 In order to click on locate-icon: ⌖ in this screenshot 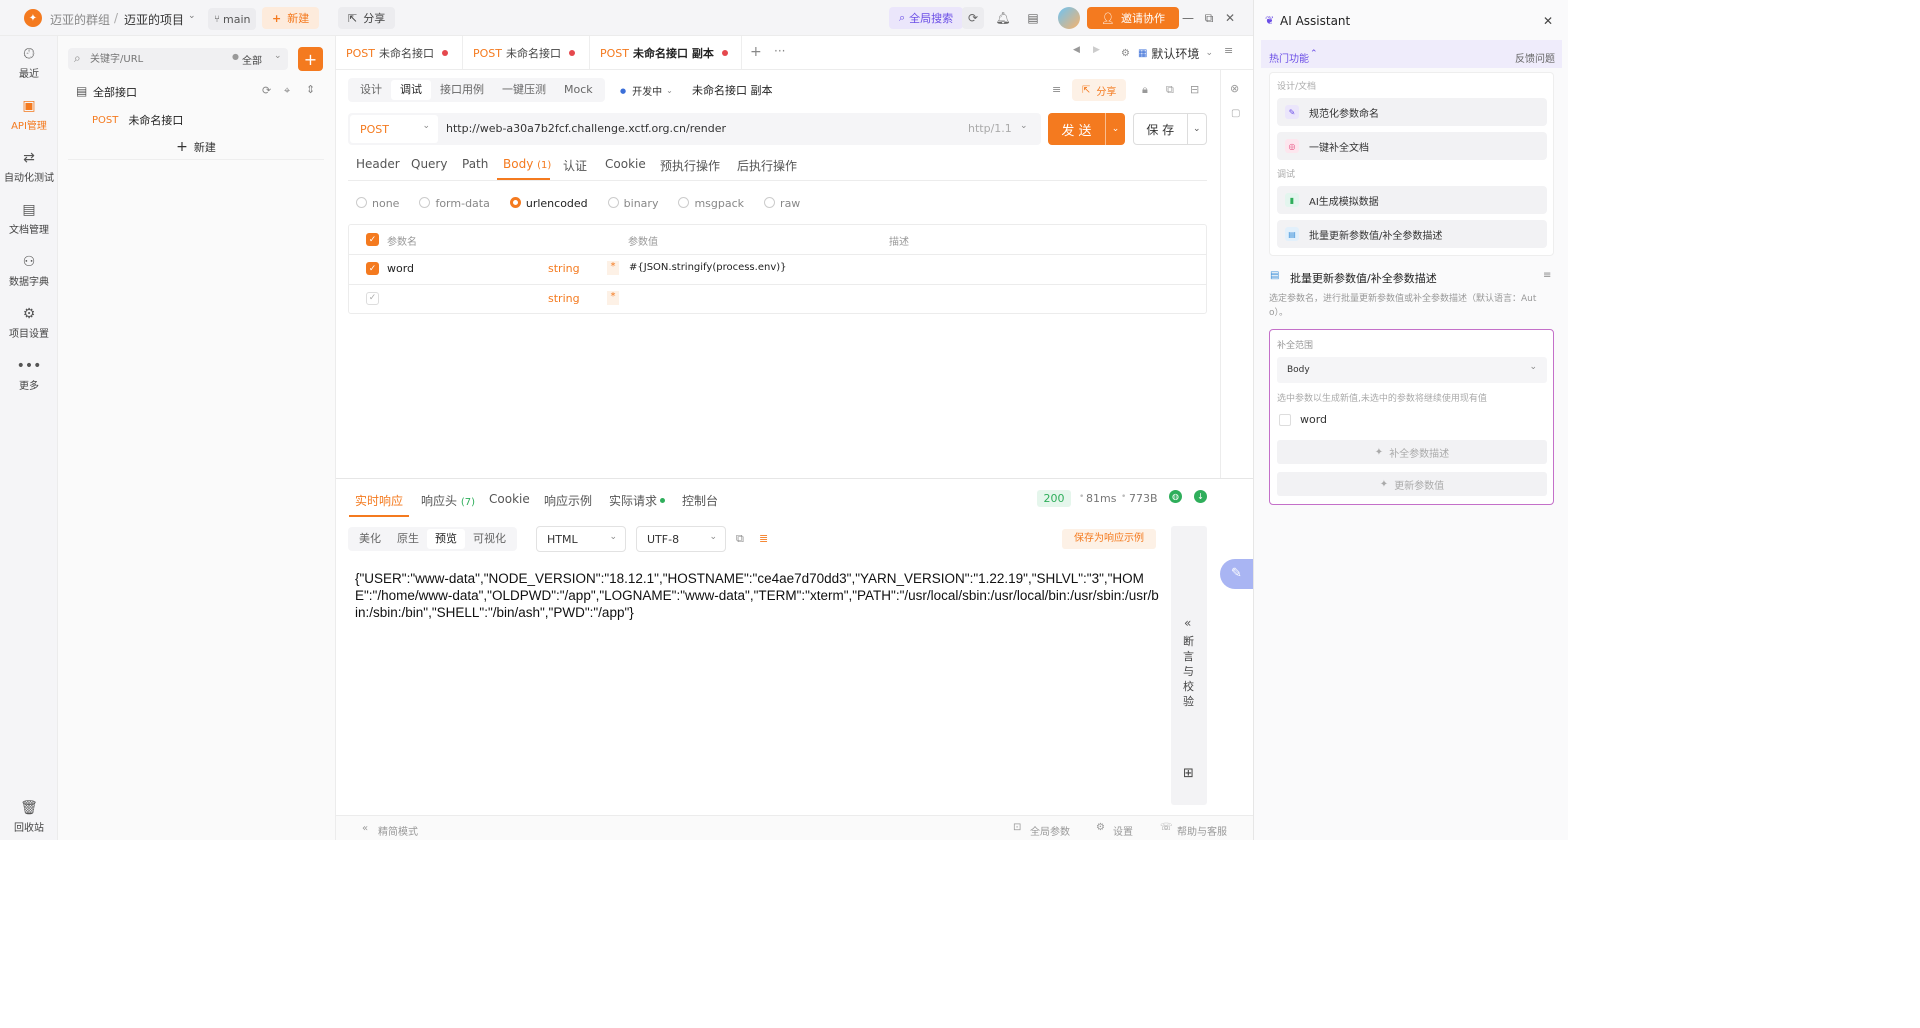, I will do `click(287, 91)`.